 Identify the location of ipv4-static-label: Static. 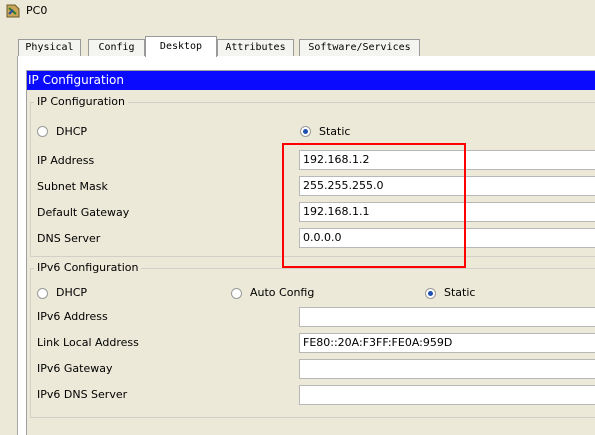
(334, 131).